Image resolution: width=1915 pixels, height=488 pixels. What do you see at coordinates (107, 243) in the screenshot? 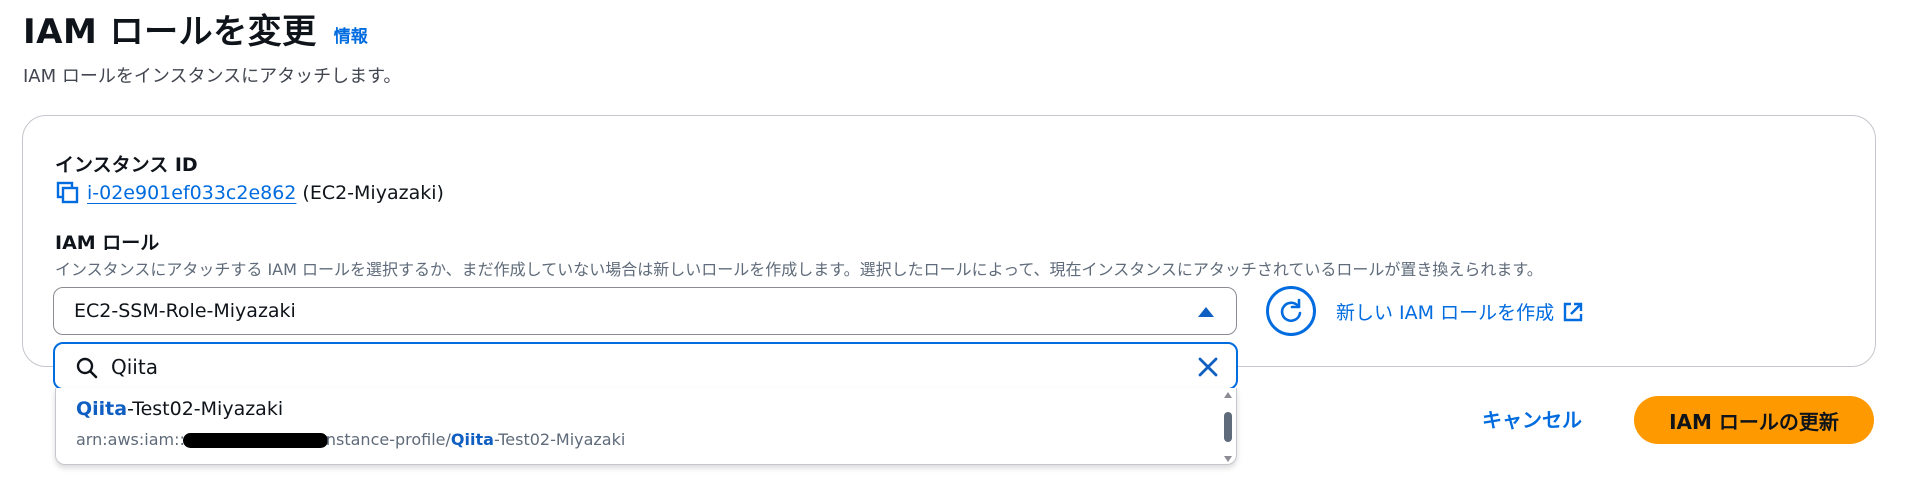
I see `iam-role-label: IAM ロール` at bounding box center [107, 243].